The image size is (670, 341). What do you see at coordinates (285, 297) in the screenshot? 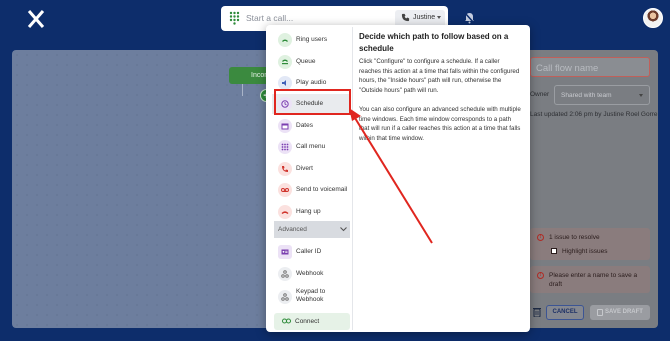
I see `keypad-webhook-icon` at bounding box center [285, 297].